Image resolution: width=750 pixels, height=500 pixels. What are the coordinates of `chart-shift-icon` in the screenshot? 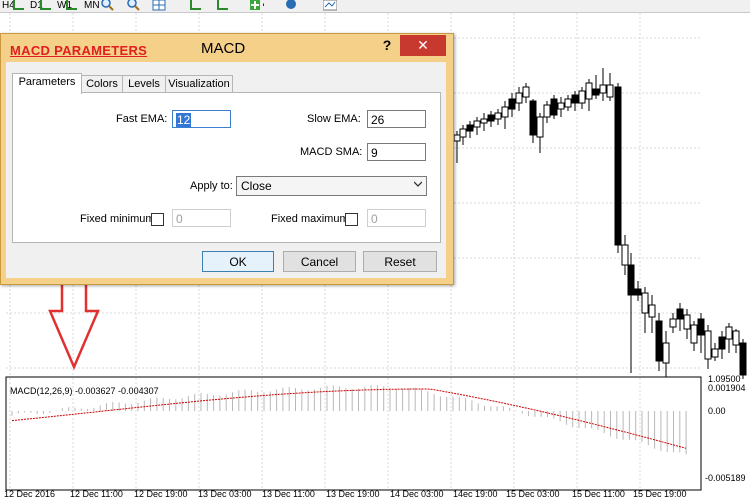 It's located at (195, 5).